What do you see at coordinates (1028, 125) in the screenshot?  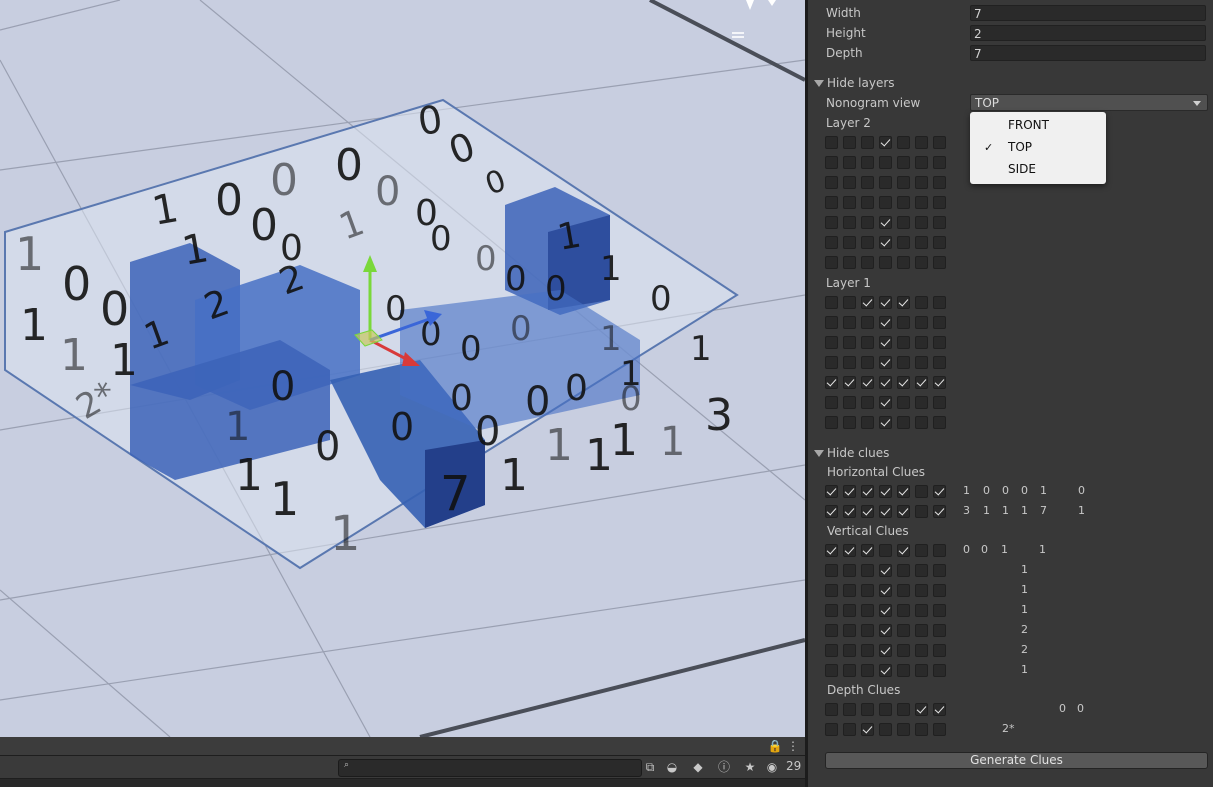 I see `menu-option-front: FRONT` at bounding box center [1028, 125].